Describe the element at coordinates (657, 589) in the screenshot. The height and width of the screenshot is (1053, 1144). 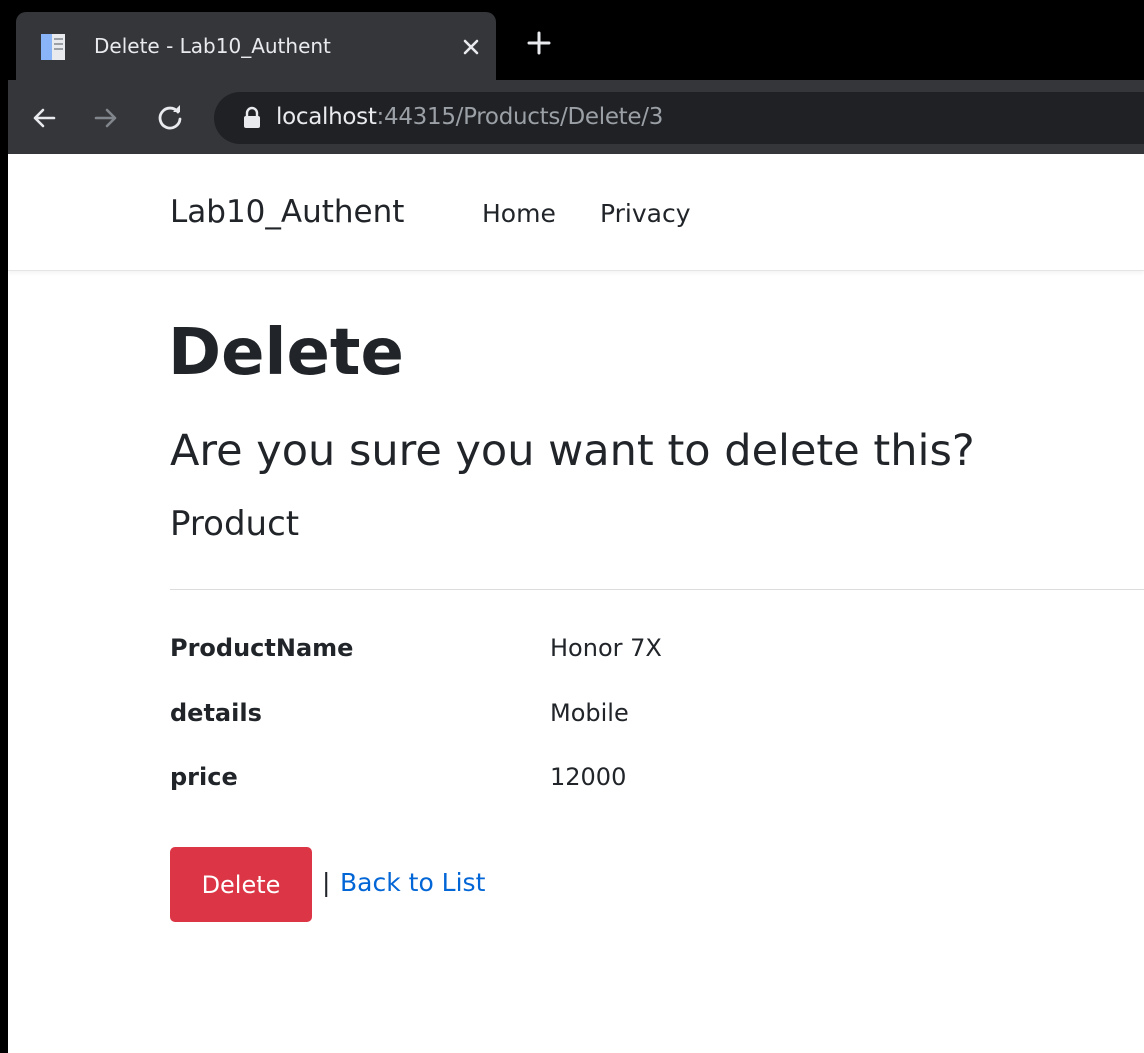
I see `divider` at that location.